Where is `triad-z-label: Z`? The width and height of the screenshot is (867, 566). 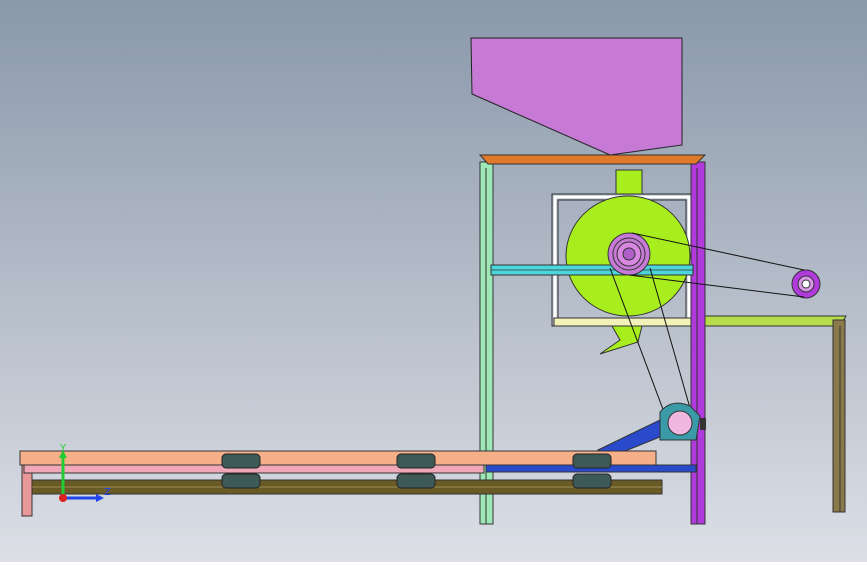
triad-z-label: Z is located at coordinates (107, 492).